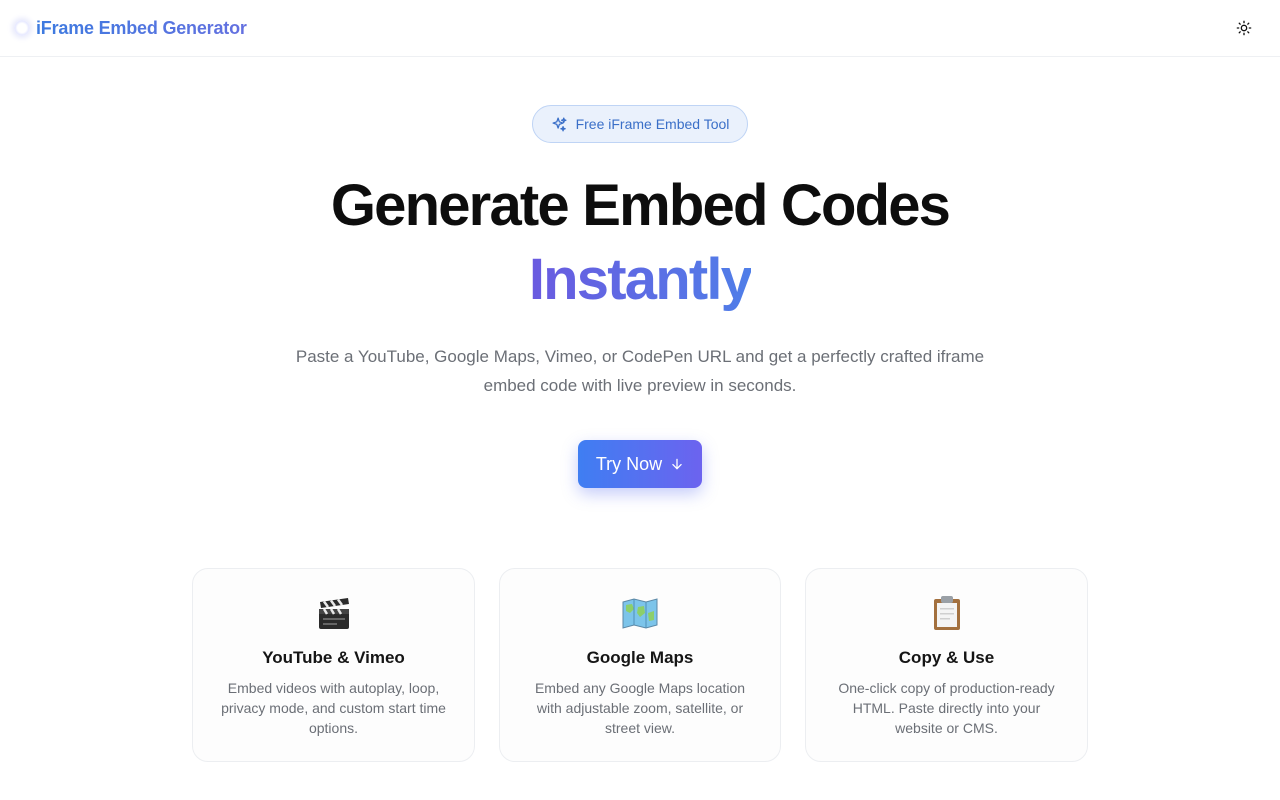 The height and width of the screenshot is (800, 1280). I want to click on sparkles-icon, so click(559, 124).